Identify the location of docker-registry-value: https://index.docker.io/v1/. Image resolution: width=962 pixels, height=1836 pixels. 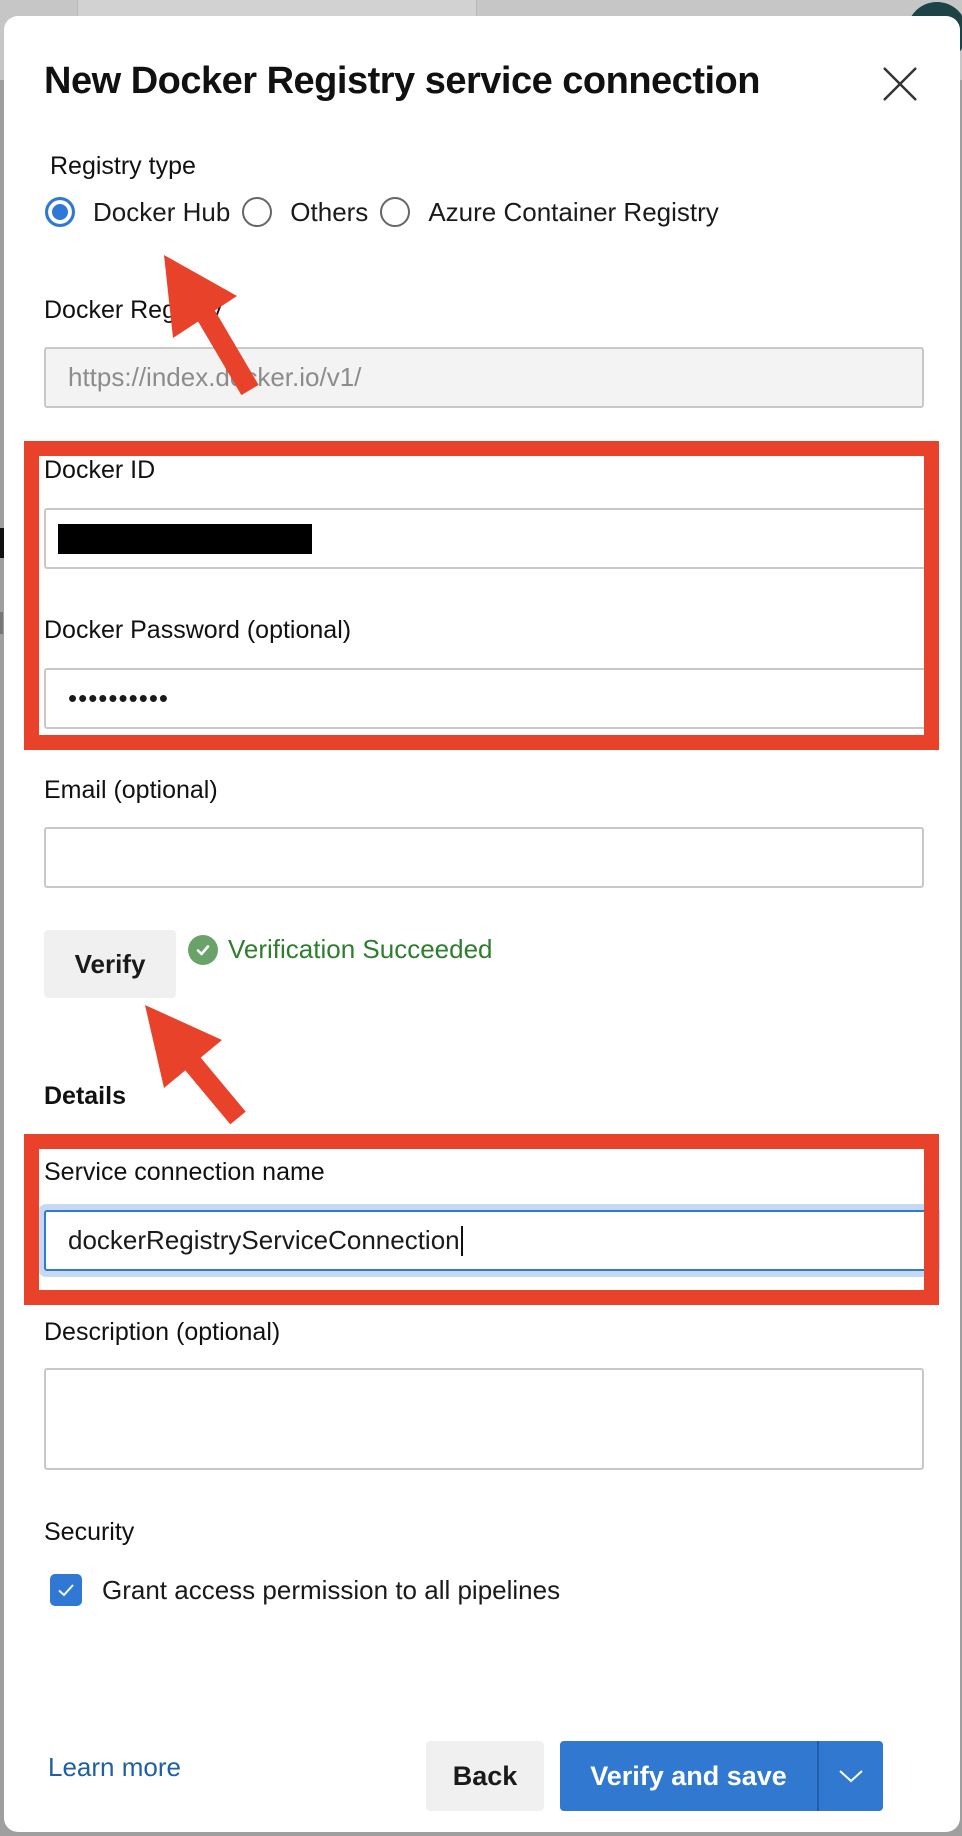
(215, 377).